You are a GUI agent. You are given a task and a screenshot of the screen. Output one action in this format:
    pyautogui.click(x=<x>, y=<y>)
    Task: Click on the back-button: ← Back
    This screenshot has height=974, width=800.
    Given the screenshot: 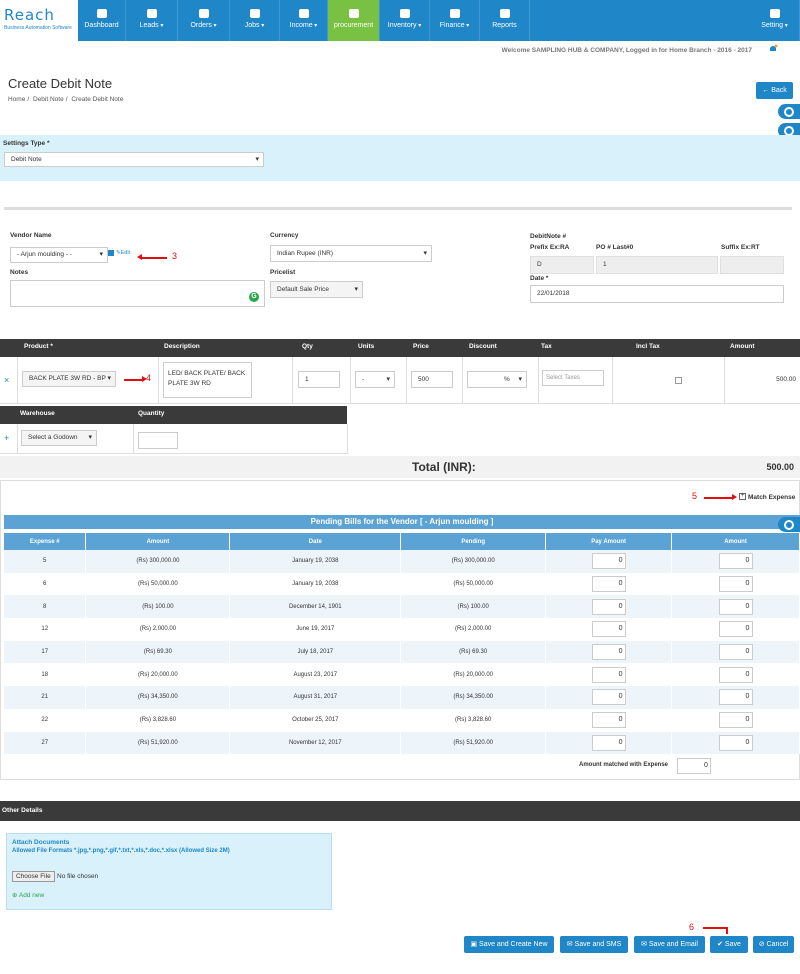 What is the action you would take?
    pyautogui.click(x=774, y=90)
    